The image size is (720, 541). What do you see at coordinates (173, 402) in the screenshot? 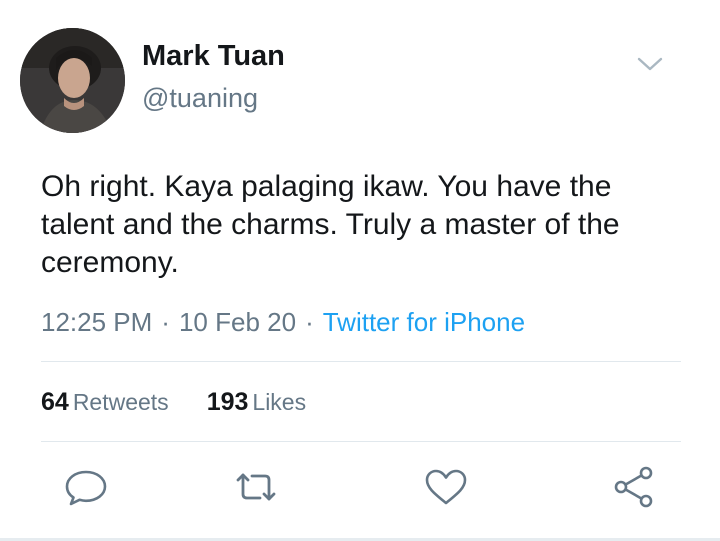
I see `tweet-stats: 64 Retweets 193 Likes` at bounding box center [173, 402].